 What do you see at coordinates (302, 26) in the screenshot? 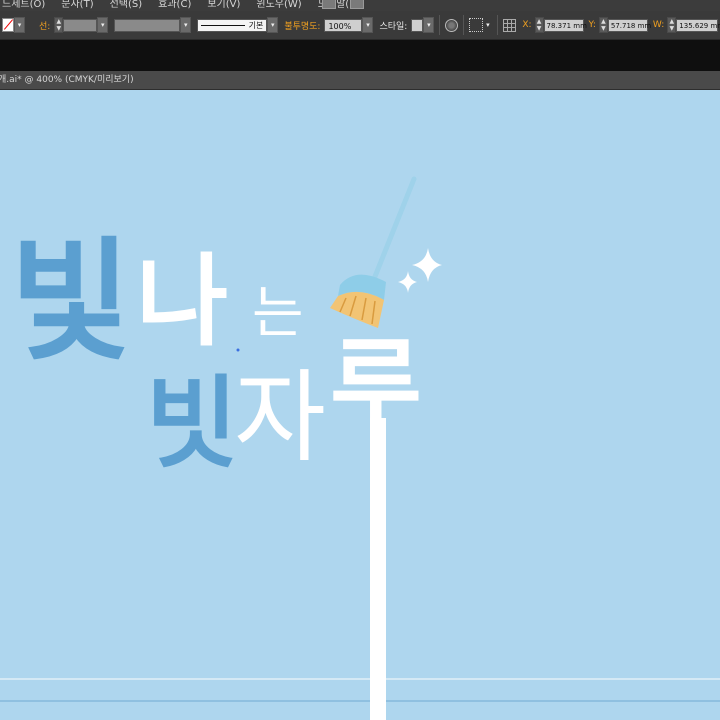
I see `opacity-label: 불투명도:` at bounding box center [302, 26].